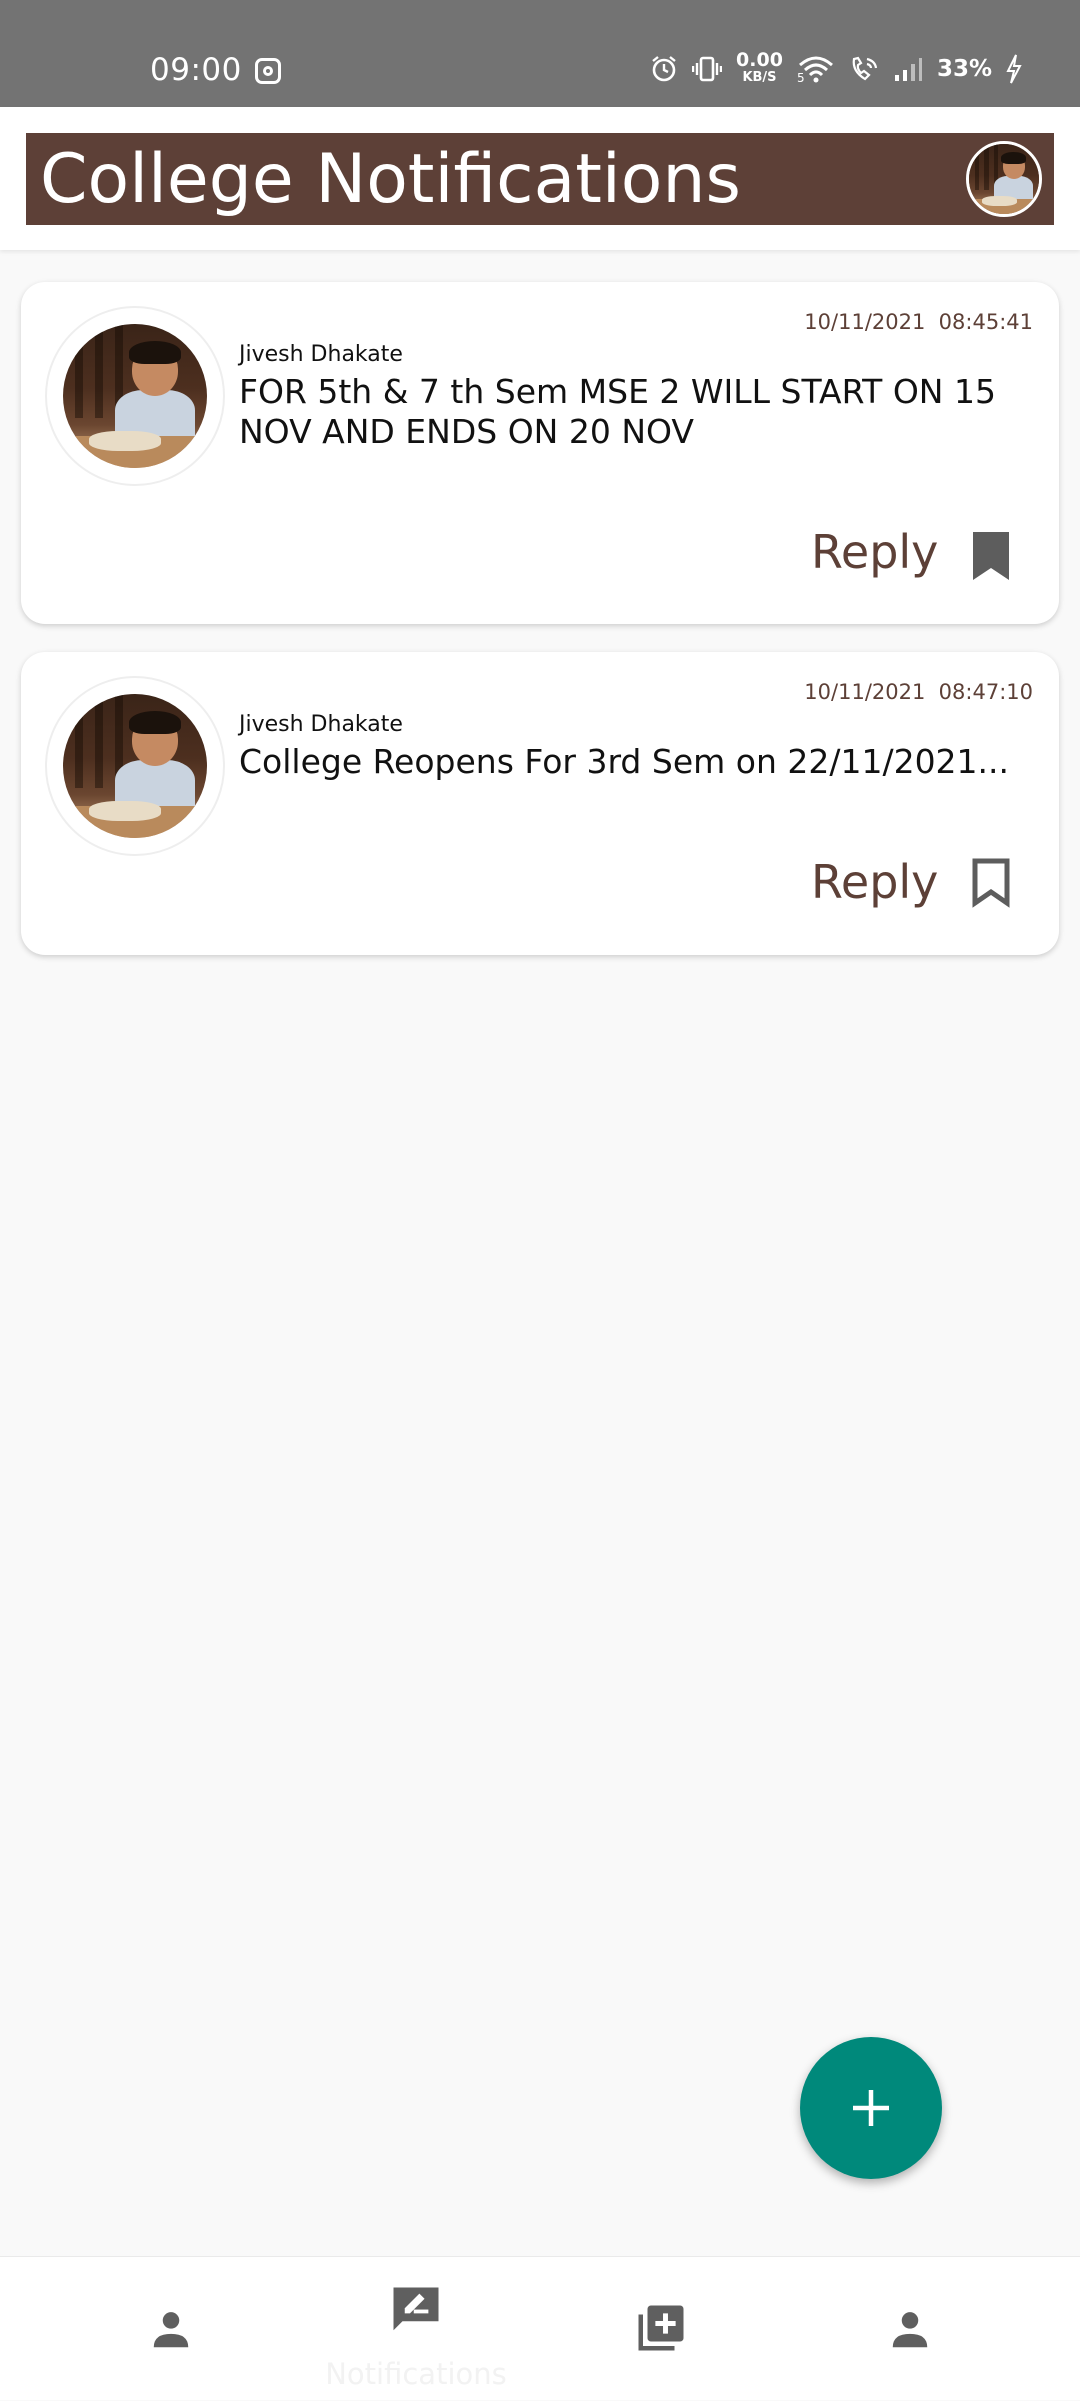  Describe the element at coordinates (964, 69) in the screenshot. I see `battery-level: 33%` at that location.